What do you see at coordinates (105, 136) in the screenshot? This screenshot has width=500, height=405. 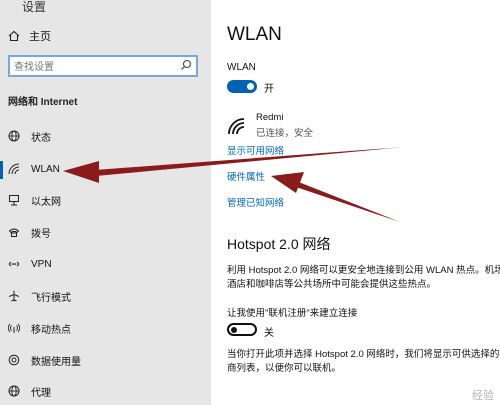 I see `sidebar-item-status: 状态` at bounding box center [105, 136].